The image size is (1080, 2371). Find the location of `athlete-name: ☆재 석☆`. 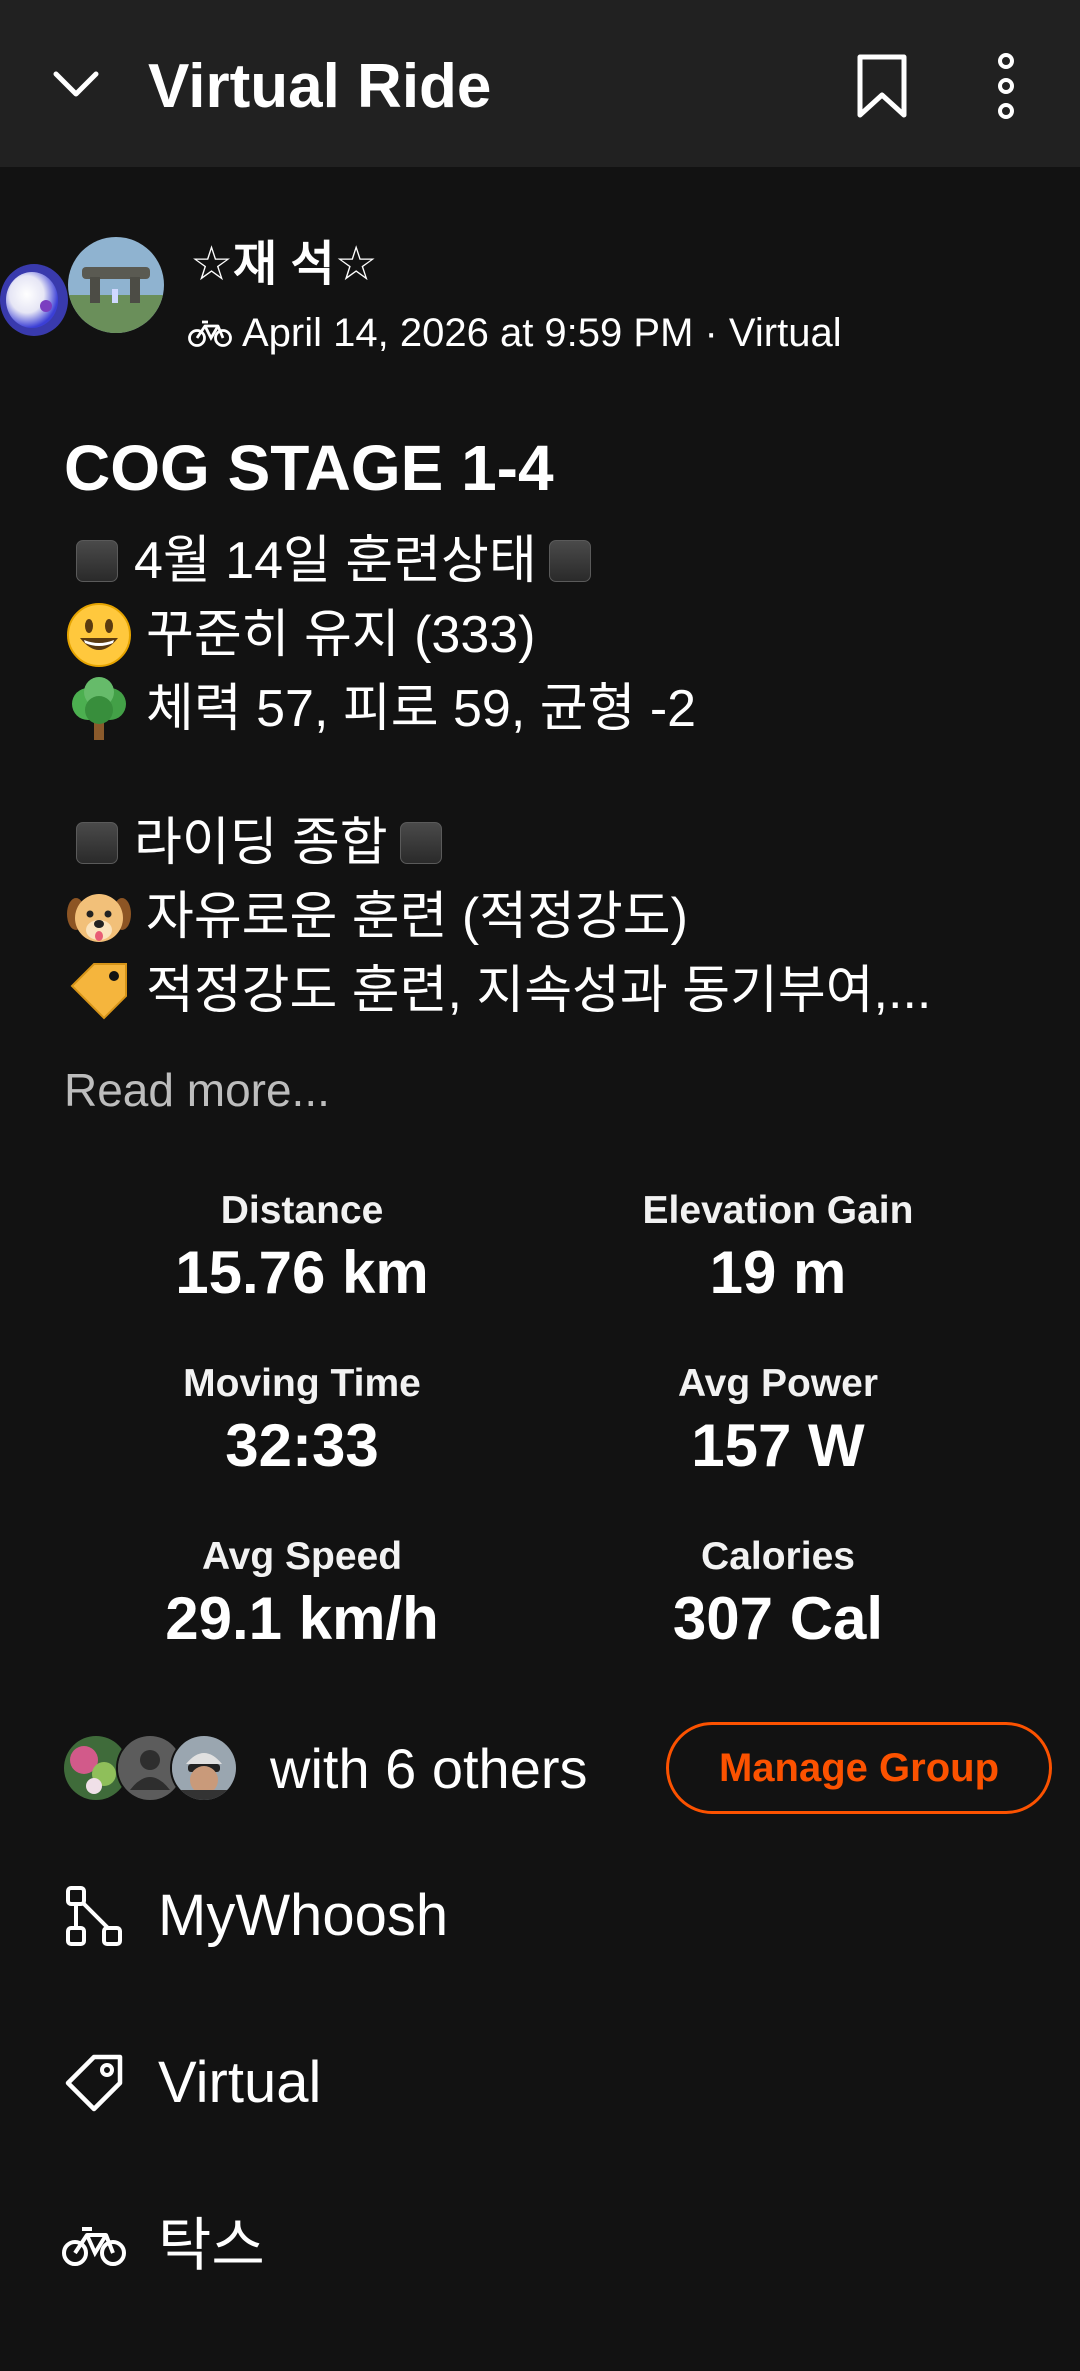

athlete-name: ☆재 석☆ is located at coordinates (284, 265).